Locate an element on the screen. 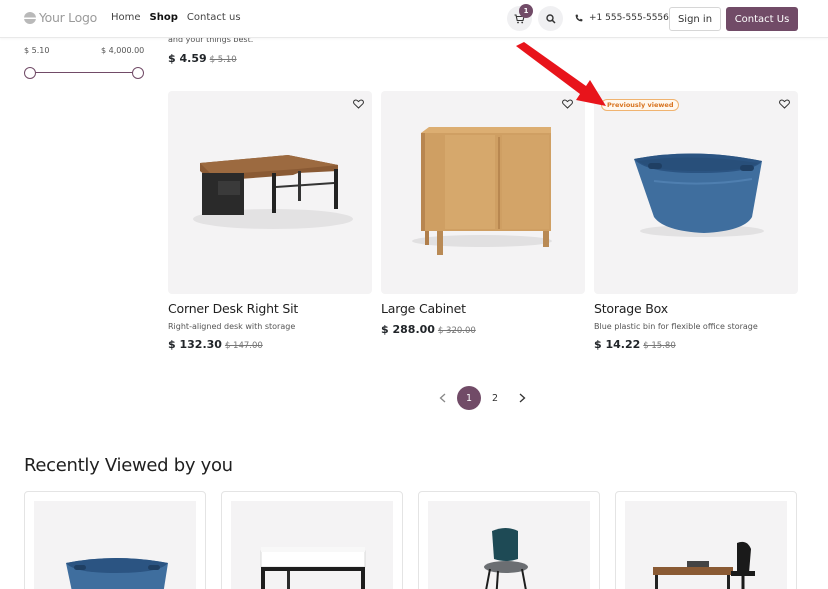 The height and width of the screenshot is (589, 828). price-min-label: $ 5.10 is located at coordinates (37, 50).